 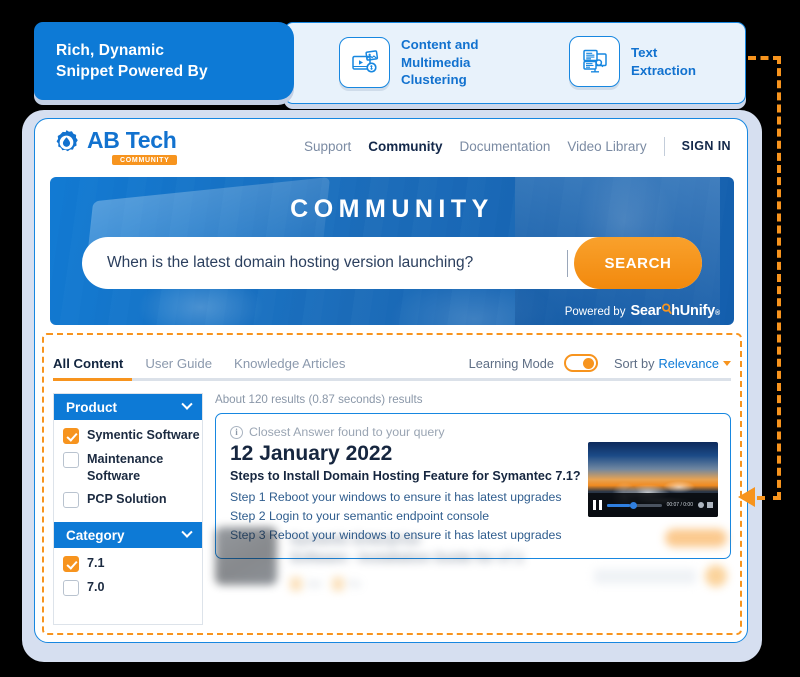 What do you see at coordinates (597, 505) in the screenshot?
I see `pause-icon` at bounding box center [597, 505].